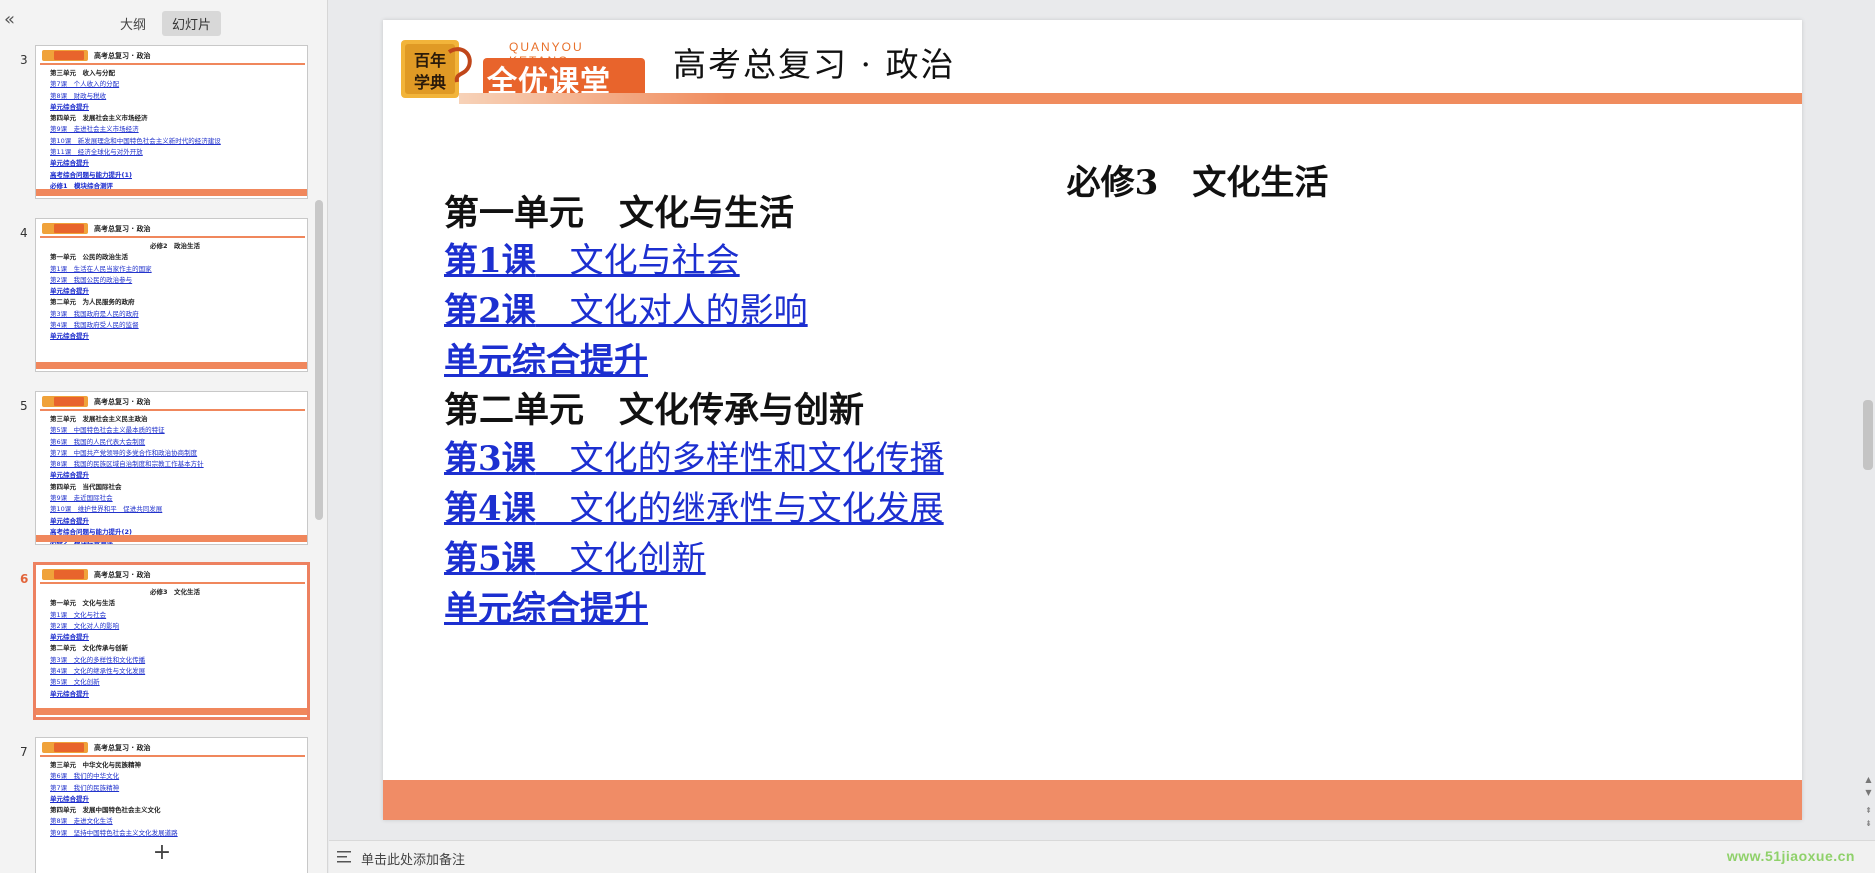 This screenshot has width=1875, height=873. I want to click on prev-page-icon: ⇞, so click(1868, 811).